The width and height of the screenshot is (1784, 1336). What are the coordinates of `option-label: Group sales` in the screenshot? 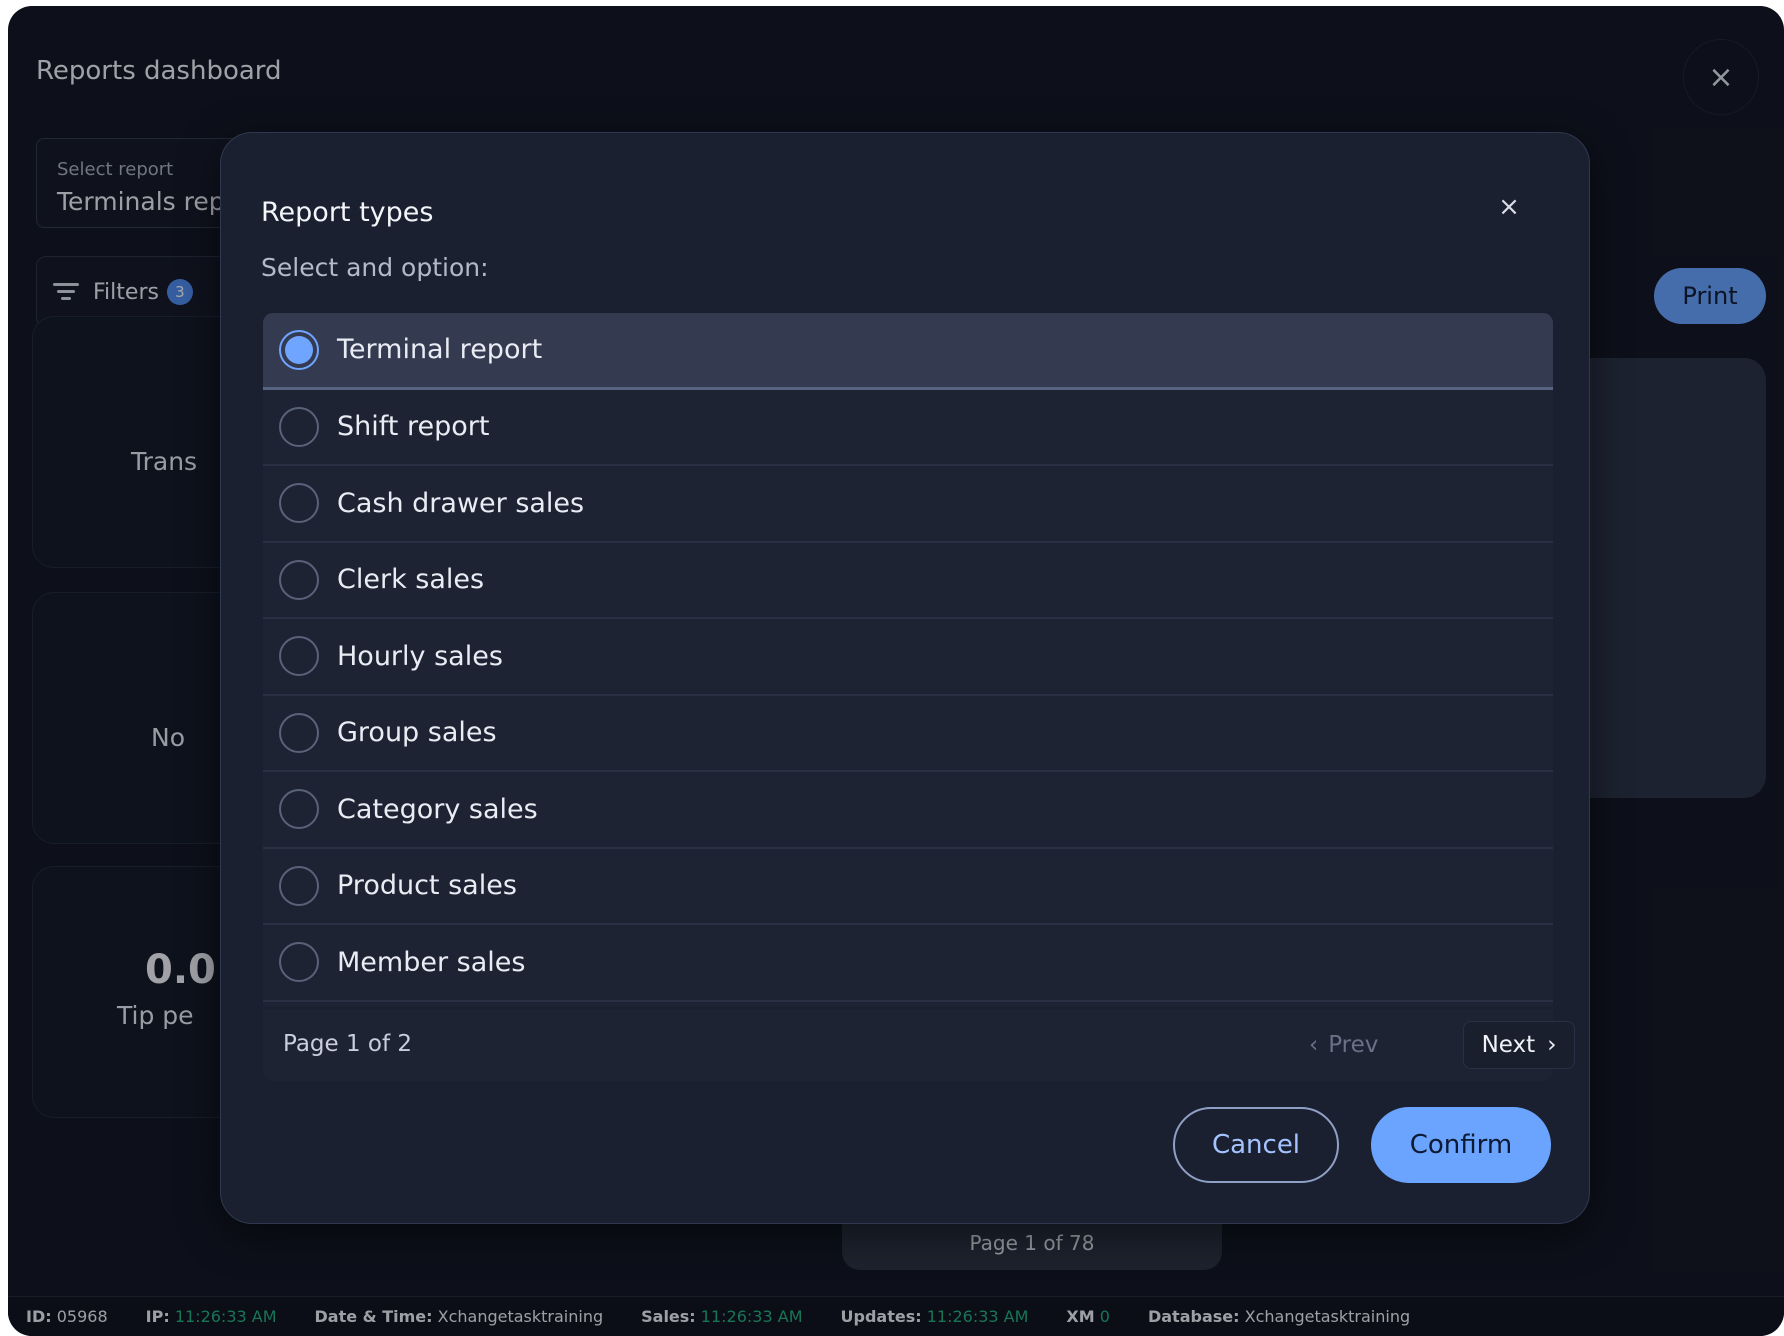 It's located at (417, 733).